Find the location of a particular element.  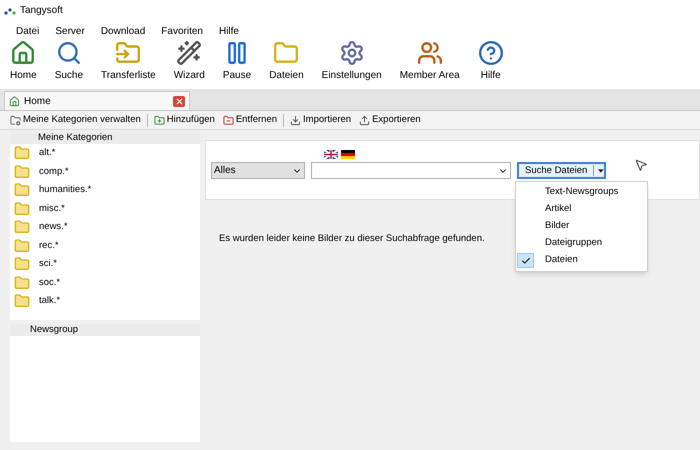

scope-dropdown: Alles is located at coordinates (258, 170).